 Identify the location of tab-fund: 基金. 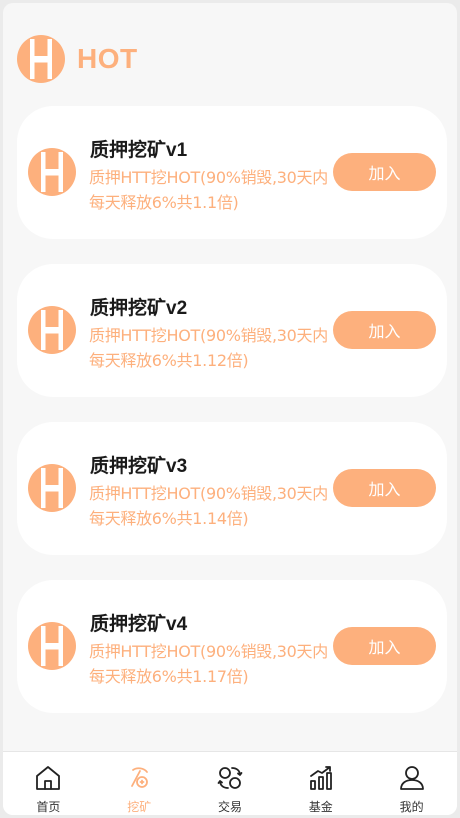
(320, 783).